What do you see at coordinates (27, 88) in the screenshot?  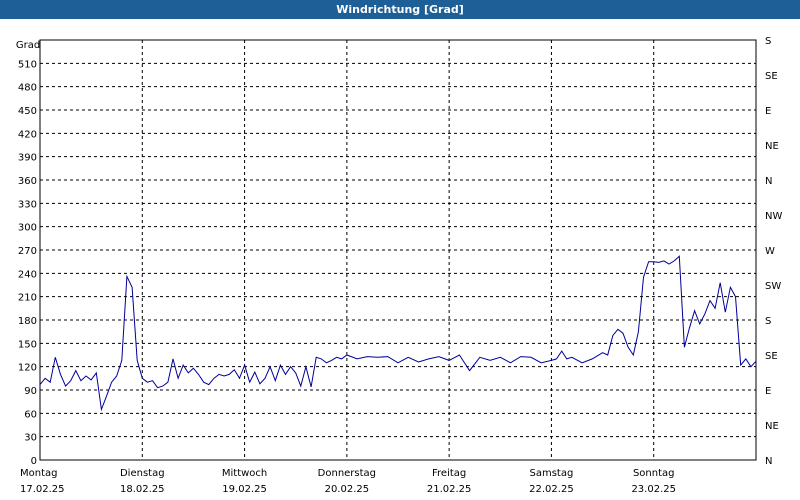 I see `y-tick-label: 480` at bounding box center [27, 88].